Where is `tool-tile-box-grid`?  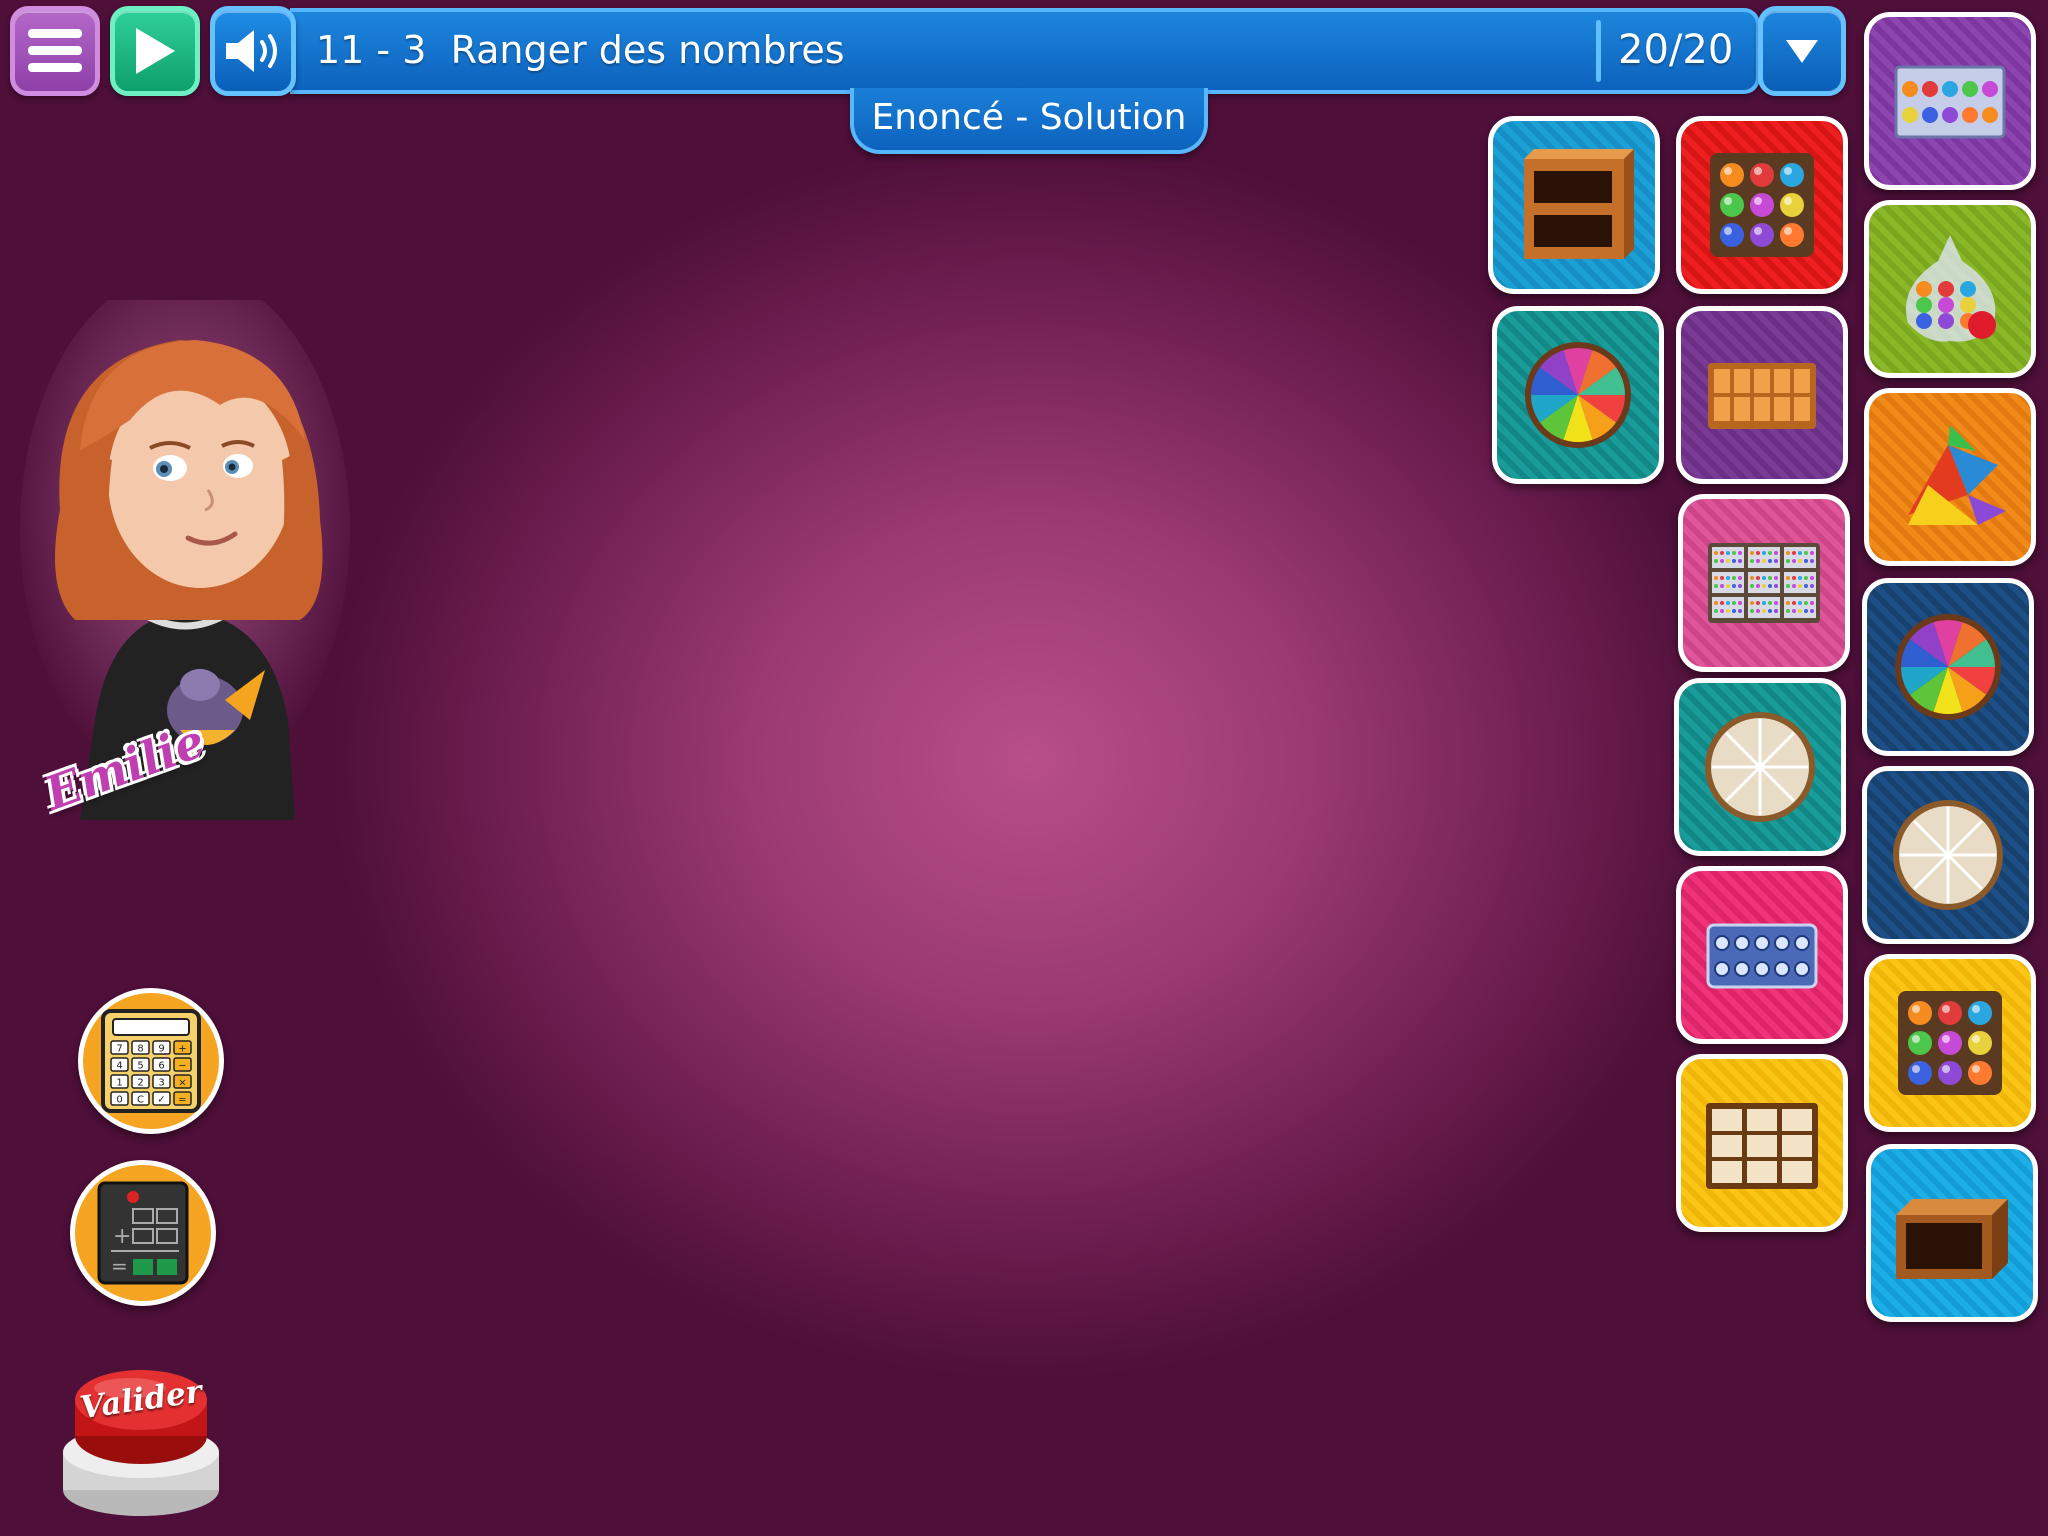
tool-tile-box-grid is located at coordinates (1762, 1143).